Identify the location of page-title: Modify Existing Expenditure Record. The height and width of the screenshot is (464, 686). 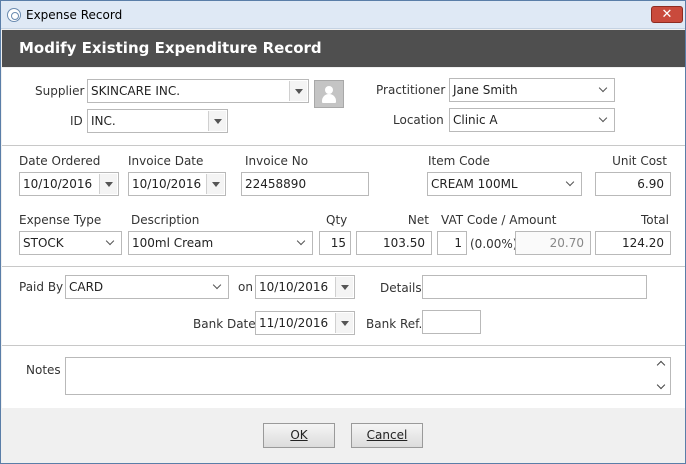
(170, 48).